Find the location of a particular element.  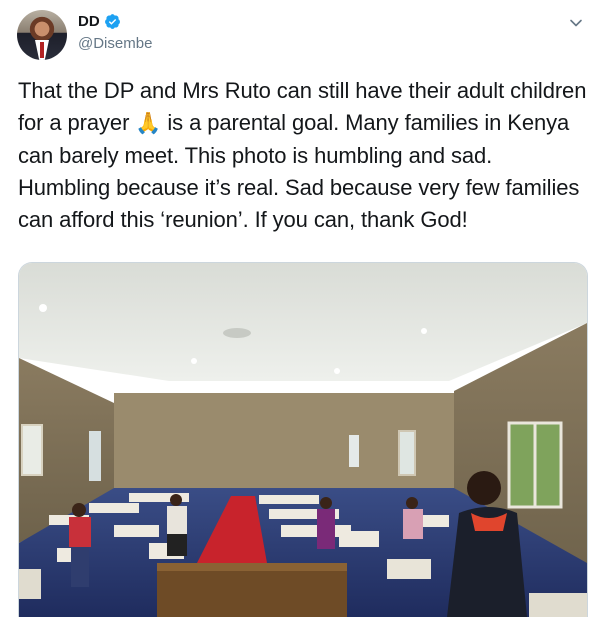

avatar-tie is located at coordinates (42, 50).